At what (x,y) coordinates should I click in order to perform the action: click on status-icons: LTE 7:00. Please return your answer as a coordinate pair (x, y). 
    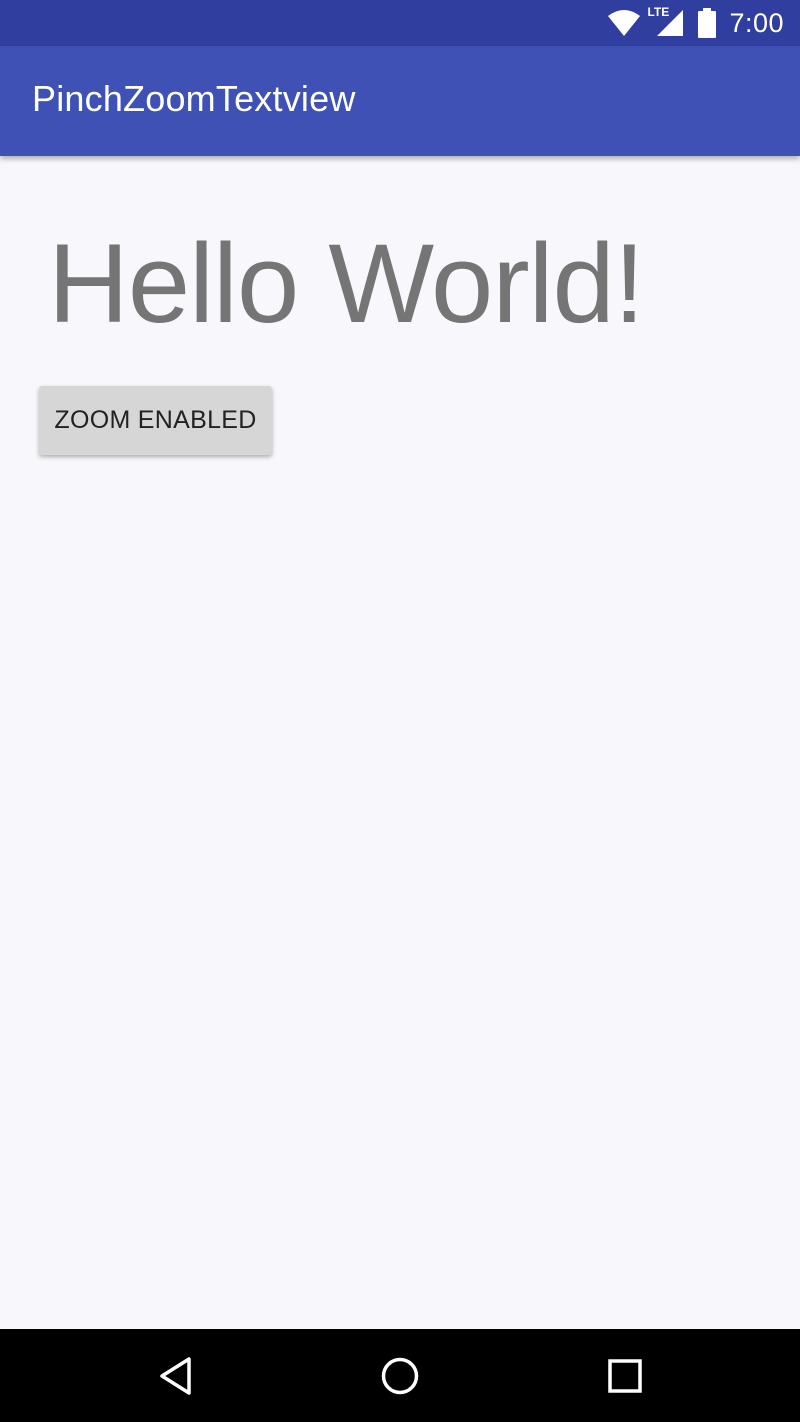
    Looking at the image, I should click on (695, 23).